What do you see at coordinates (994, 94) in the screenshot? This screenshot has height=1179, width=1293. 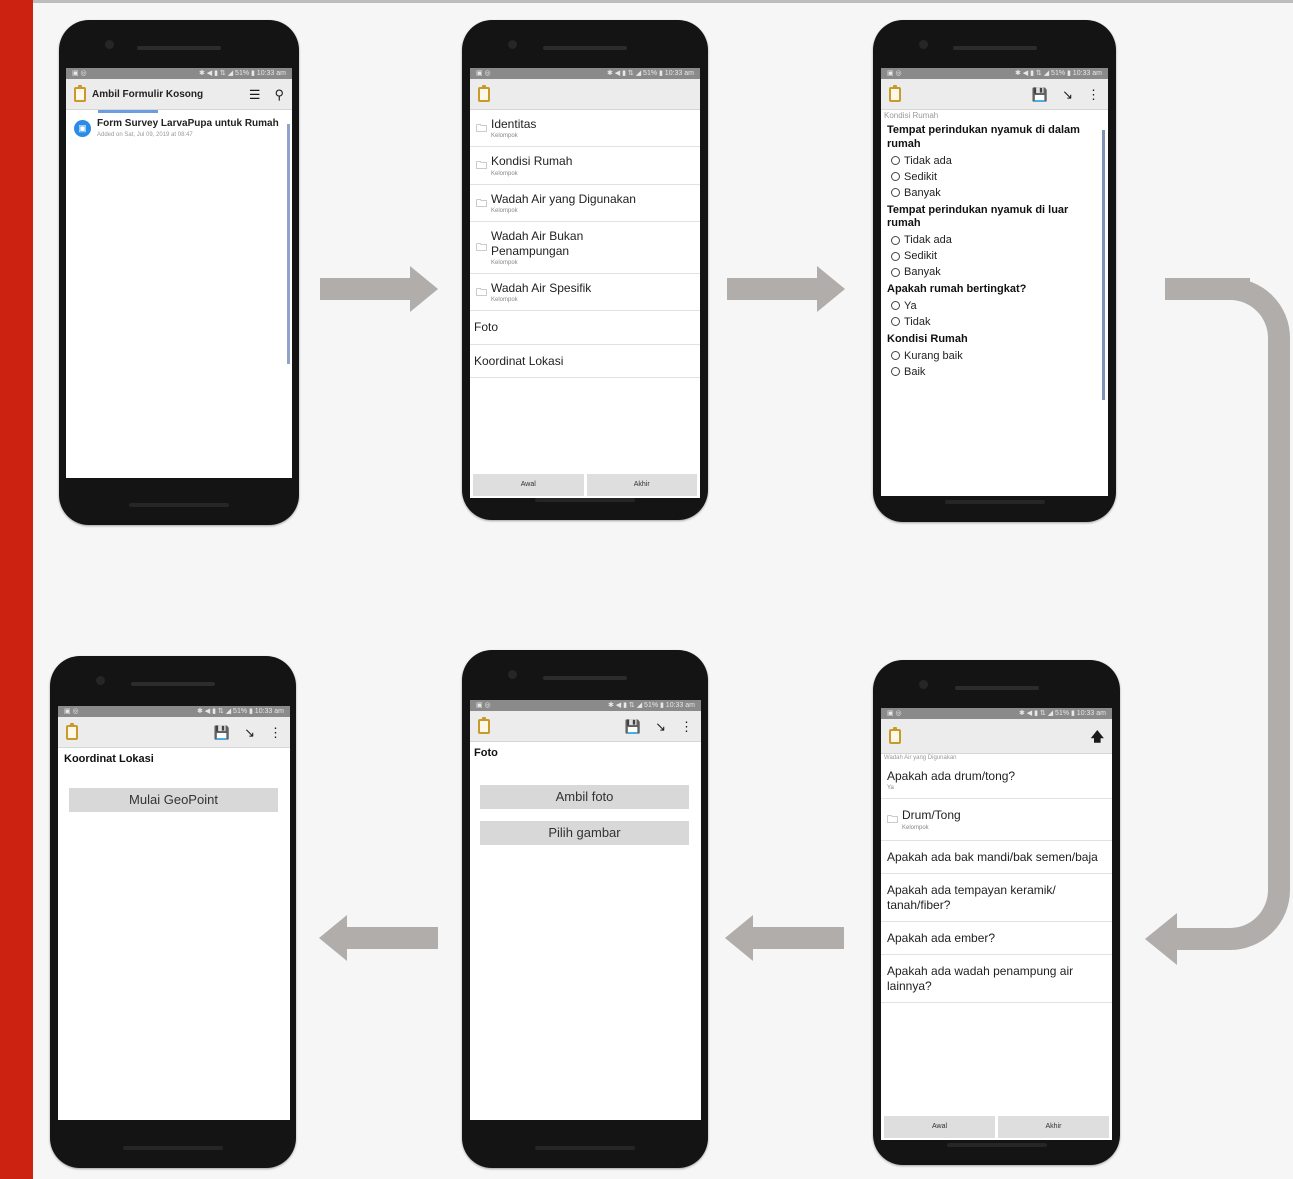 I see `action-bar: 💾 ↘ ⋮` at bounding box center [994, 94].